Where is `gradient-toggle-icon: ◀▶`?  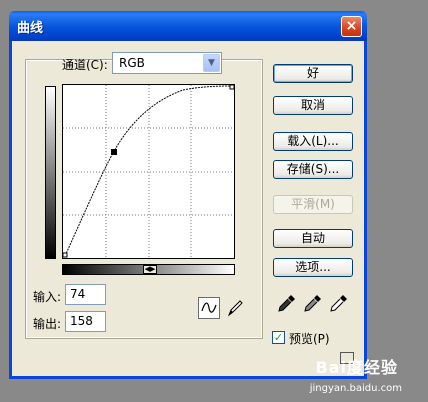 gradient-toggle-icon: ◀▶ is located at coordinates (150, 269).